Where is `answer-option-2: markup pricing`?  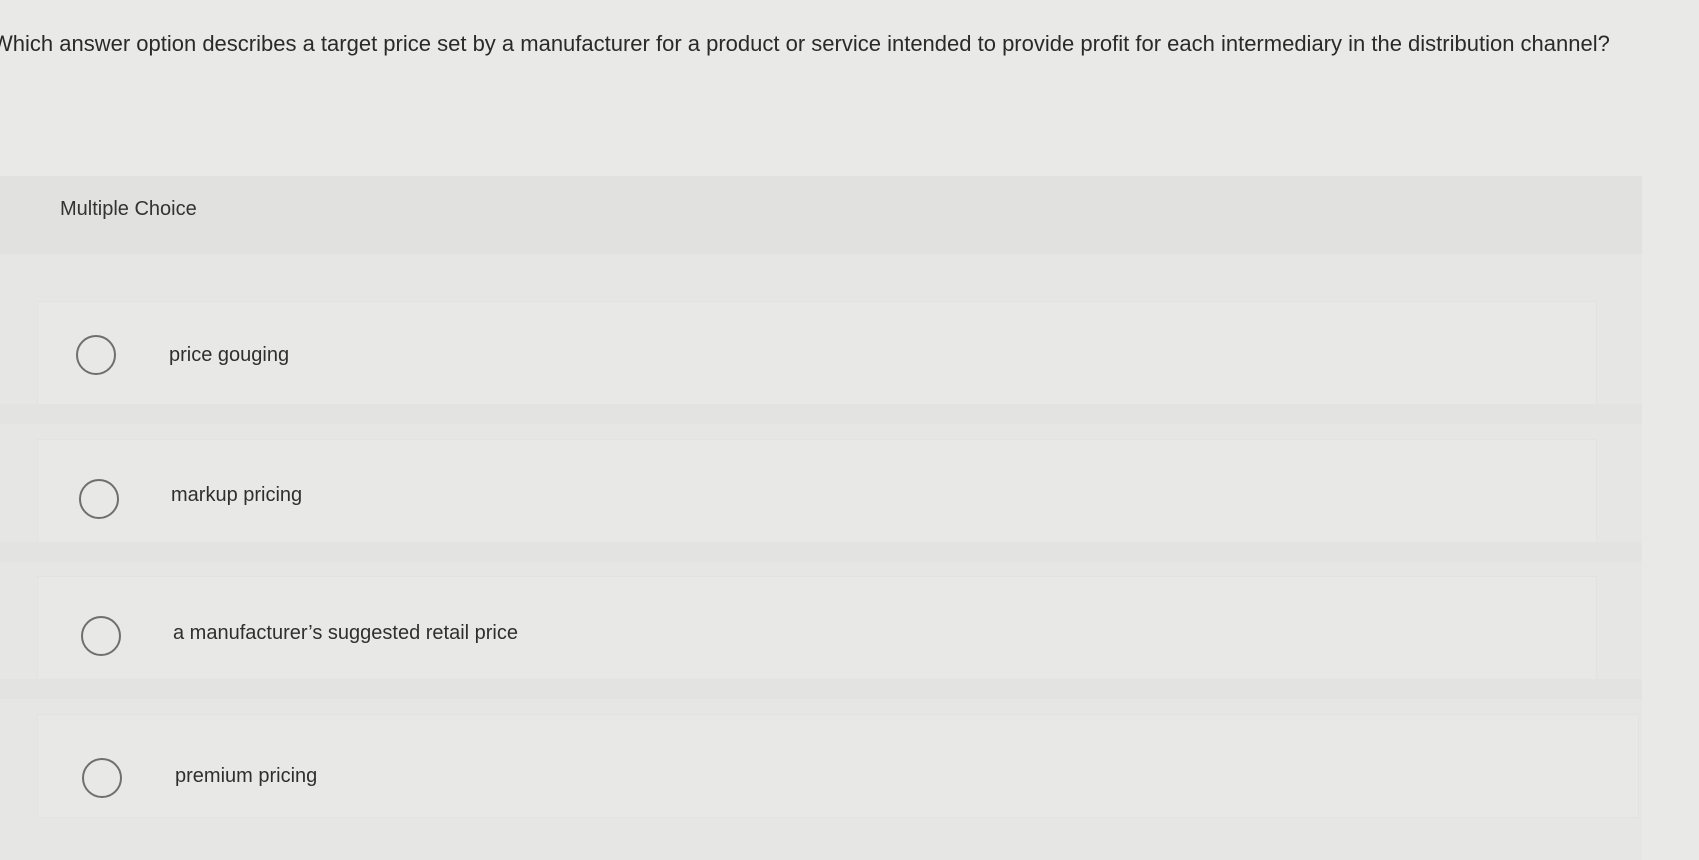
answer-option-2: markup pricing is located at coordinates (817, 491).